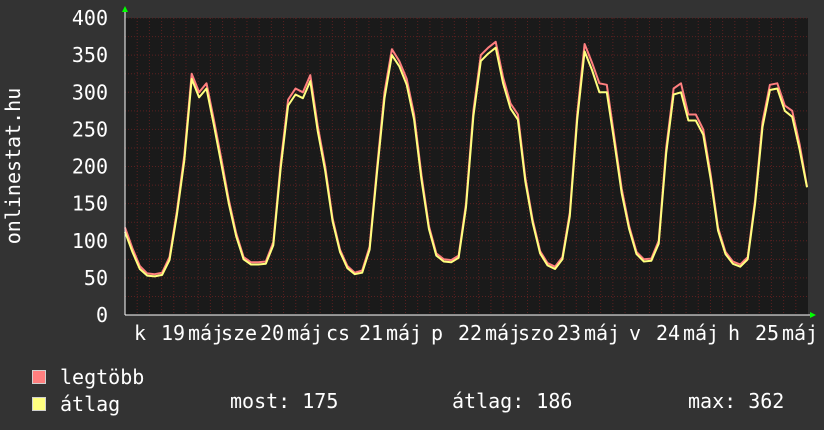 Image resolution: width=824 pixels, height=430 pixels. I want to click on y-tick-label: 200, so click(90, 167).